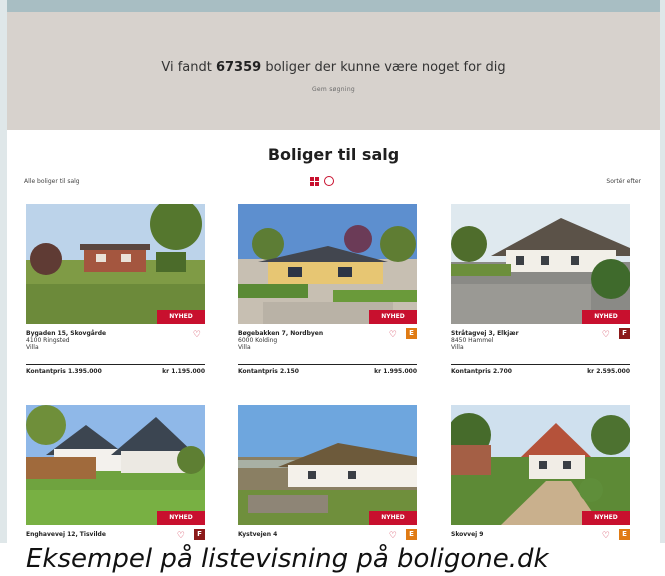  Describe the element at coordinates (186, 67) in the screenshot. I see `result-prefix: Vi fandt` at that location.